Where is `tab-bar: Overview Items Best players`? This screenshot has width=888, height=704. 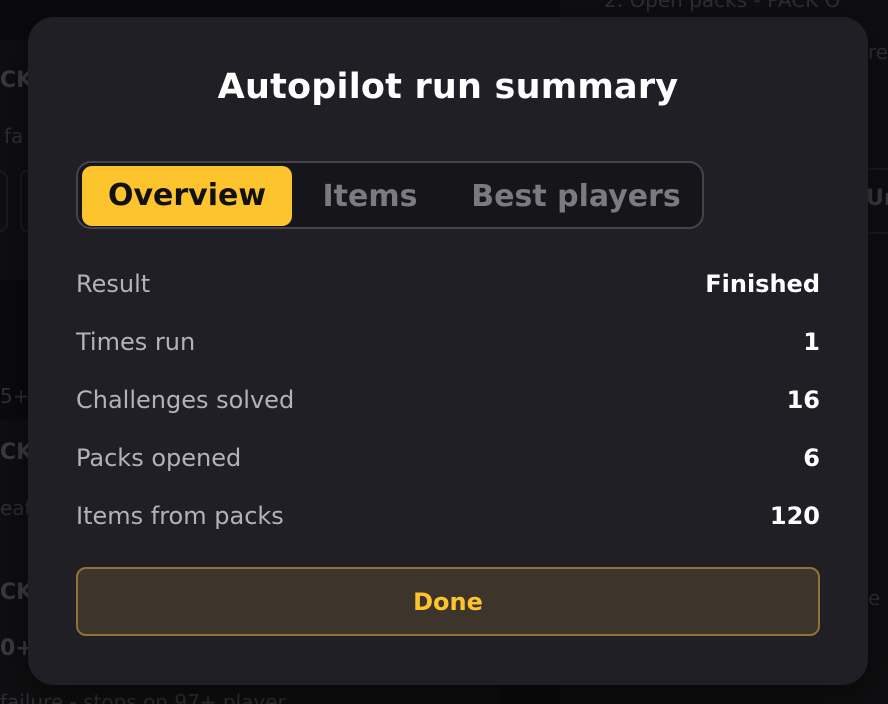 tab-bar: Overview Items Best players is located at coordinates (390, 195).